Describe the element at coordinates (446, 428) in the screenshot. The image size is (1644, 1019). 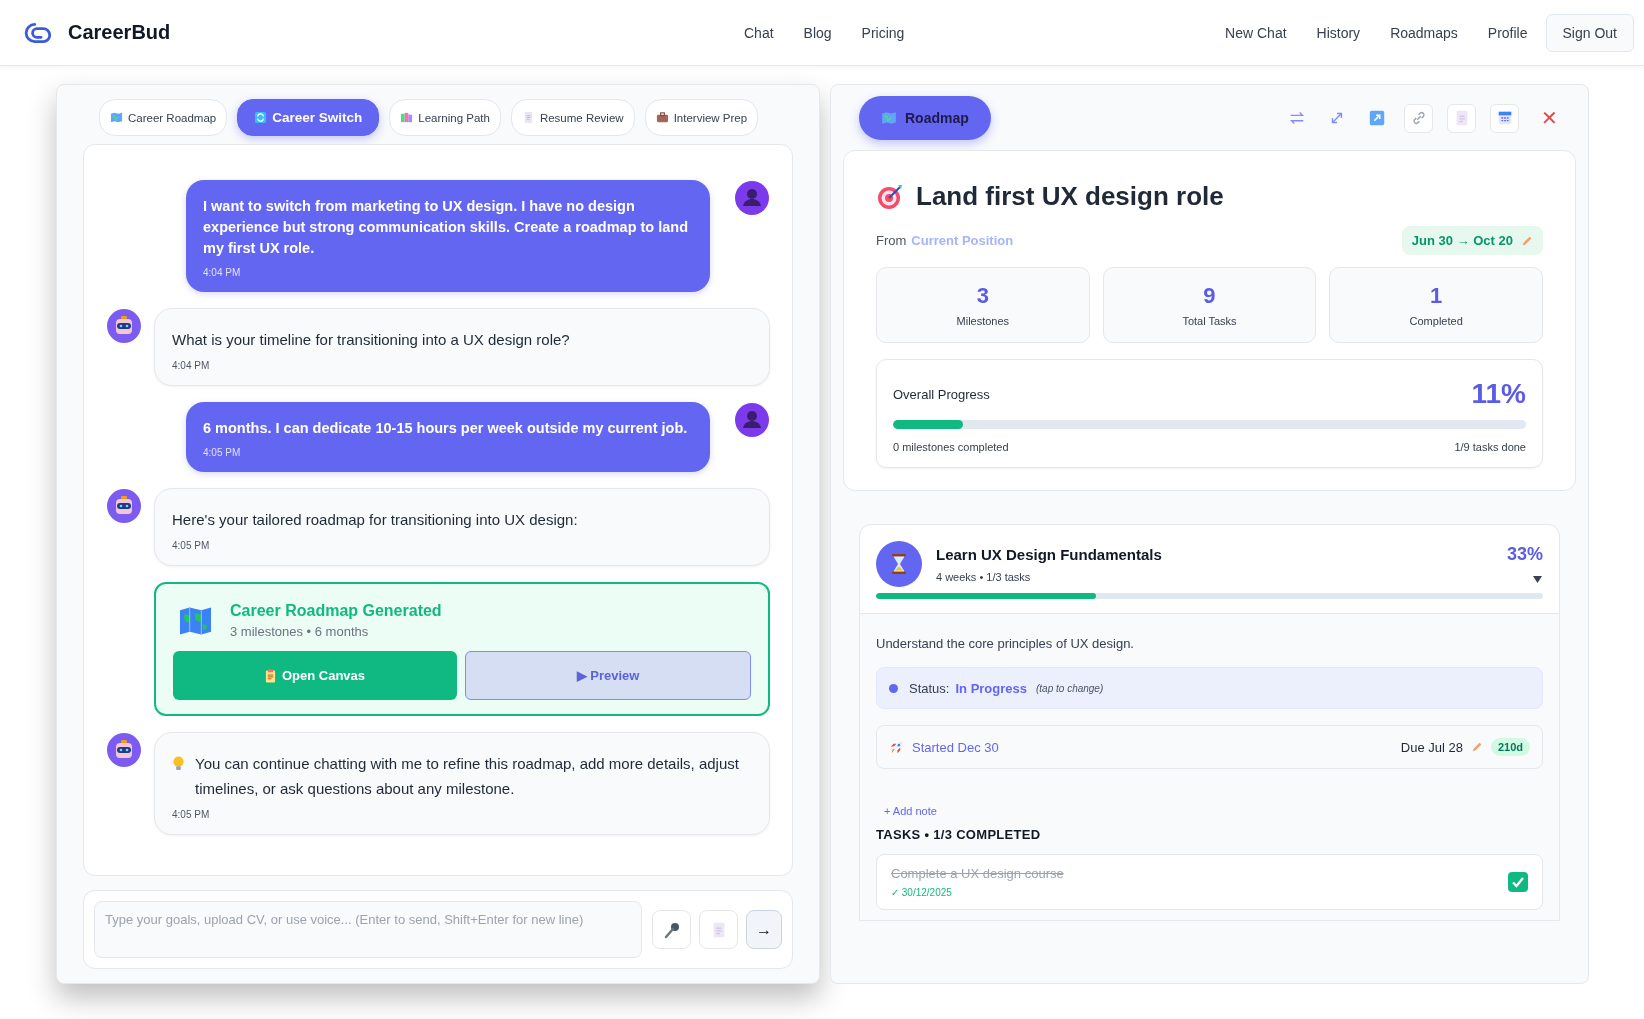
I see `message-text: 6 months. I can dedicate 10-15 hours per week outside my current job.` at that location.